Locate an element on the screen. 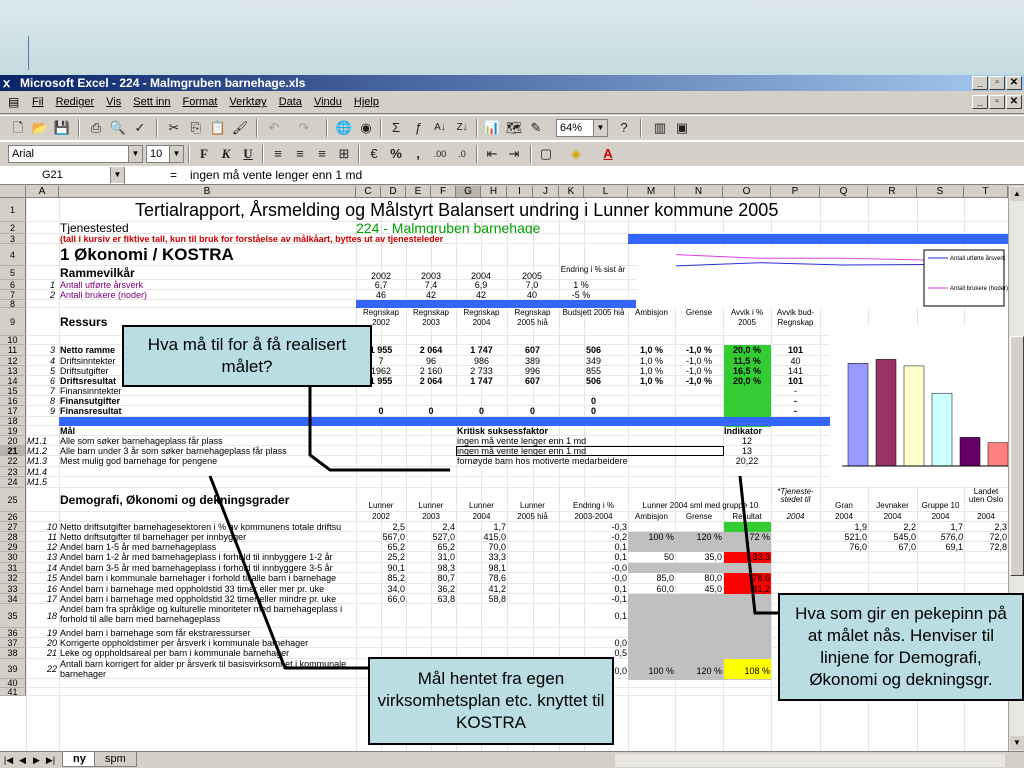 This screenshot has width=1024, height=768. demo-header: *Tjeneste-stedet til is located at coordinates (795, 500).